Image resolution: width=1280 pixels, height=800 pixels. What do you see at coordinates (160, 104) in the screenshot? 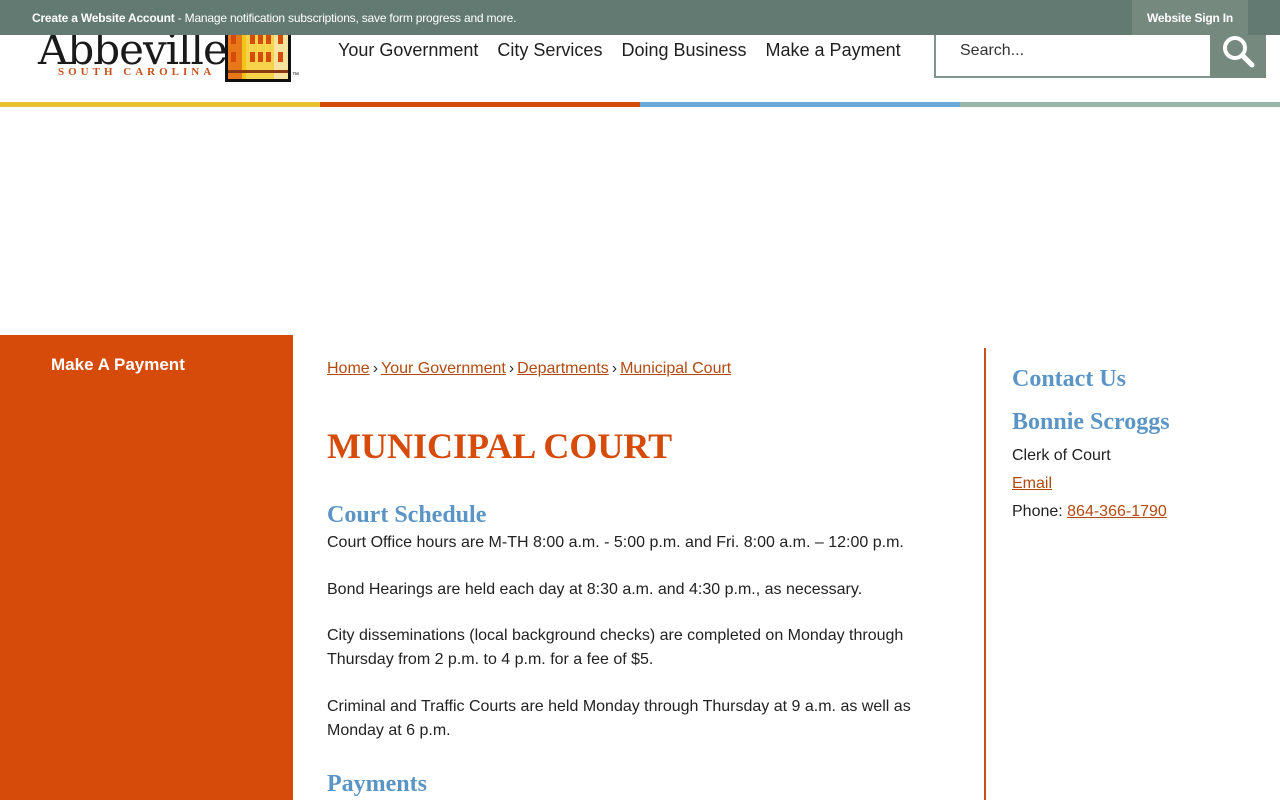
I see `color-stripe-yellow` at bounding box center [160, 104].